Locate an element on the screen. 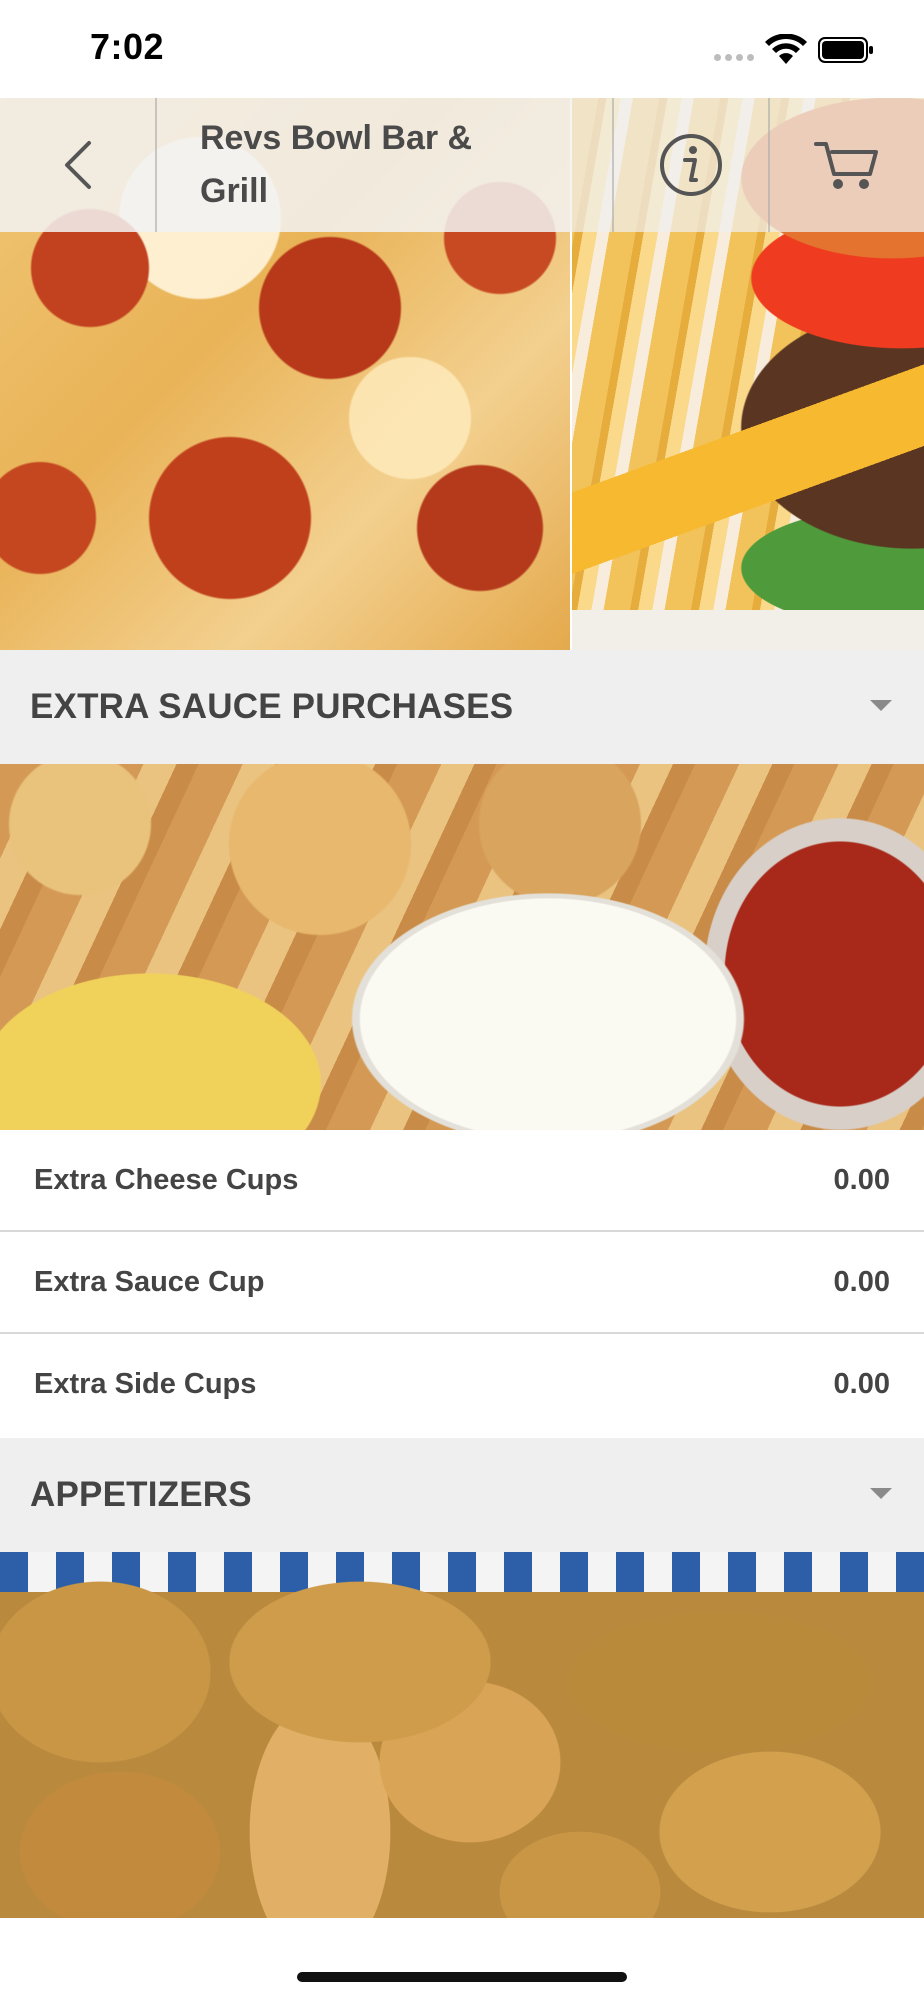 The height and width of the screenshot is (2000, 924). list-item: Extra Cheese Cups 0.00 is located at coordinates (462, 1181).